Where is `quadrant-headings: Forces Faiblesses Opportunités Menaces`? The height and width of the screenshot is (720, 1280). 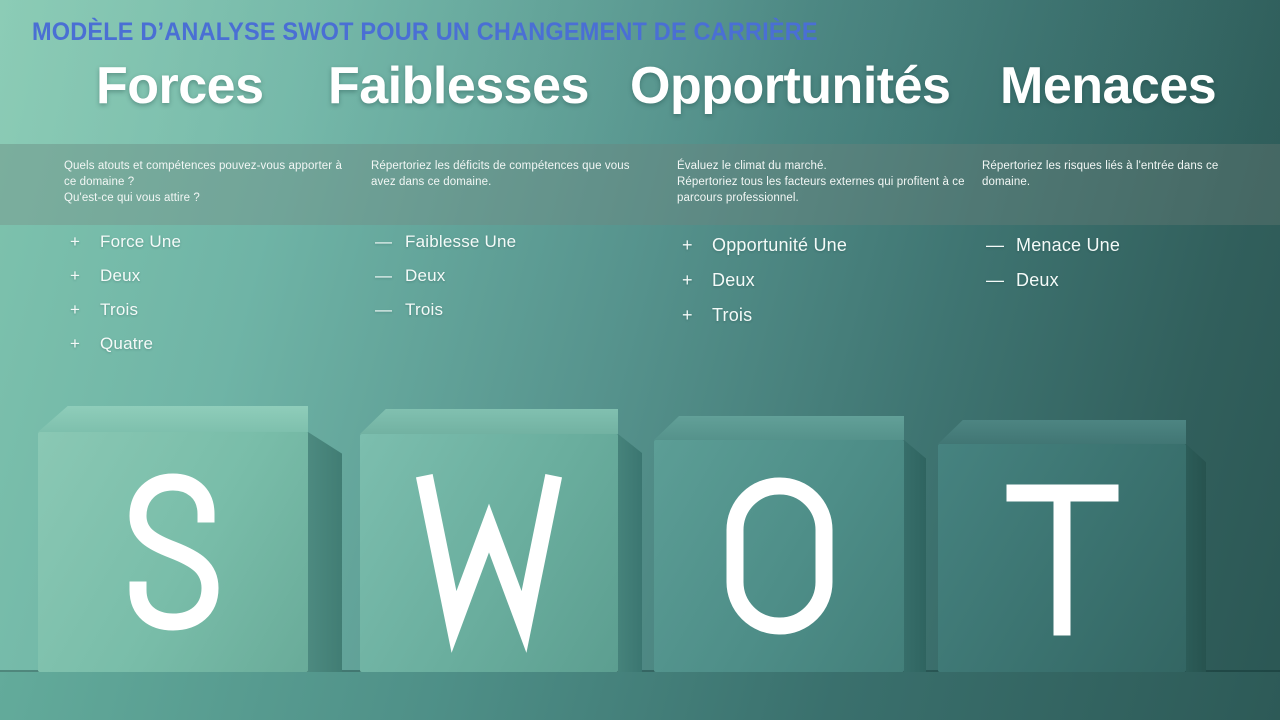
quadrant-headings: Forces Faiblesses Opportunités Menaces is located at coordinates (640, 94).